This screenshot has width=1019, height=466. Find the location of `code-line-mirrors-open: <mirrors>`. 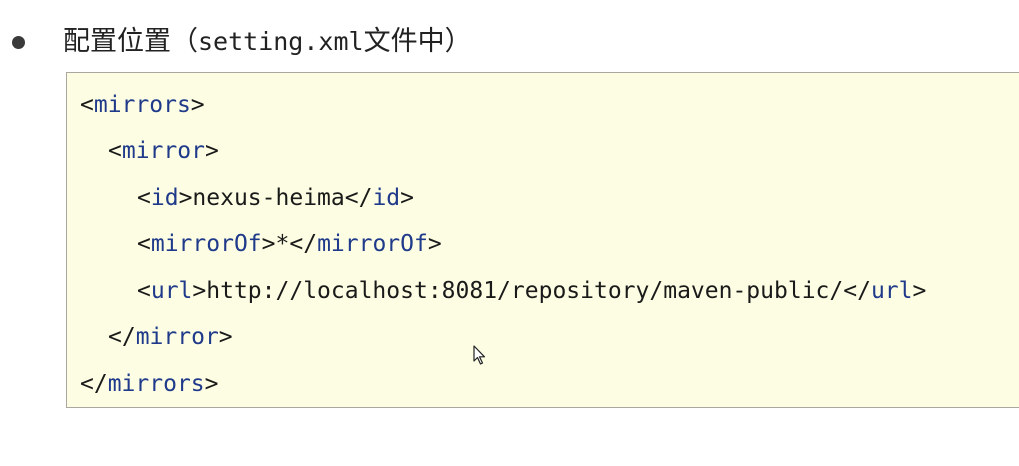

code-line-mirrors-open: <mirrors> is located at coordinates (142, 105).